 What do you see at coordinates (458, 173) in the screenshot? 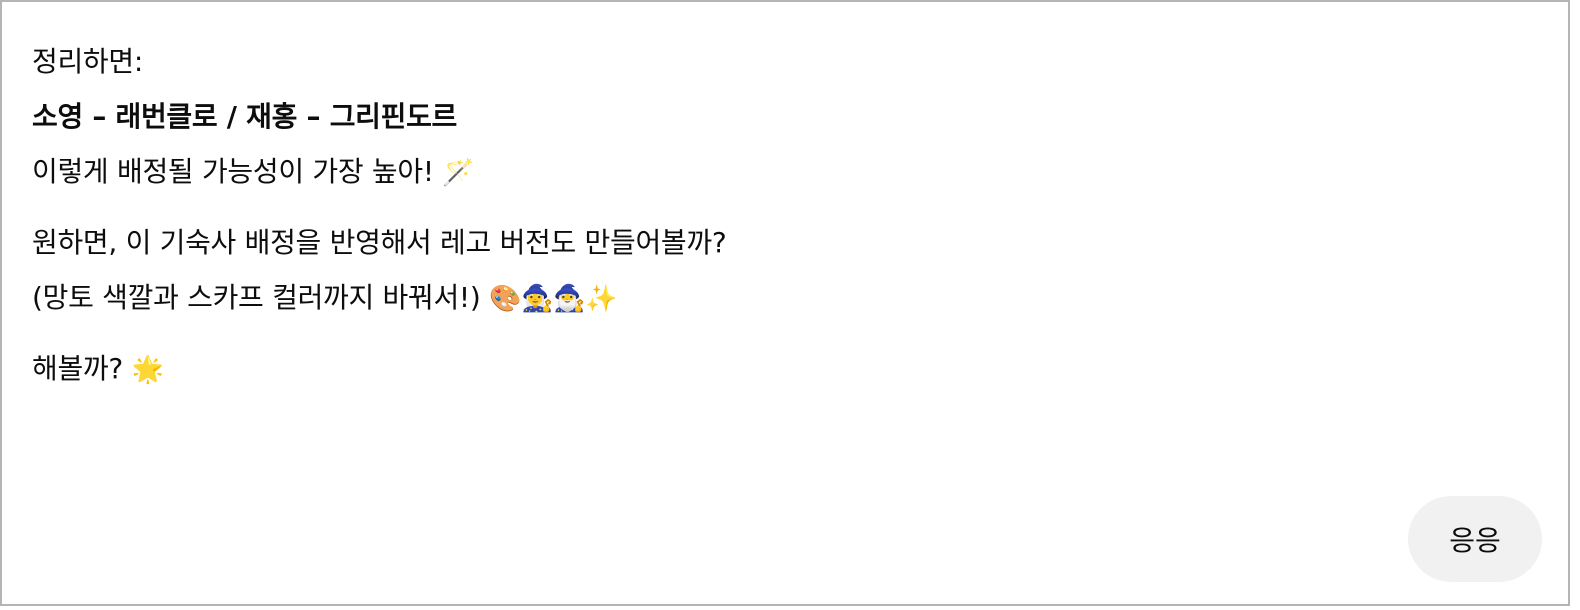
I see `magic-wand-icon: 🪄` at bounding box center [458, 173].